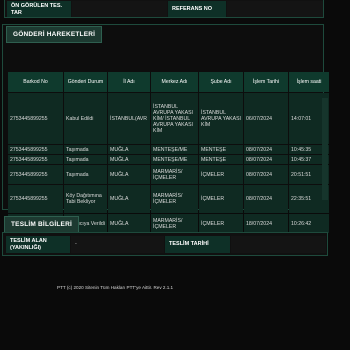 This screenshot has height=350, width=350. Describe the element at coordinates (38, 244) in the screenshot. I see `receiver-label: TESLİM ALAN (YAKINLIĞI)` at that location.